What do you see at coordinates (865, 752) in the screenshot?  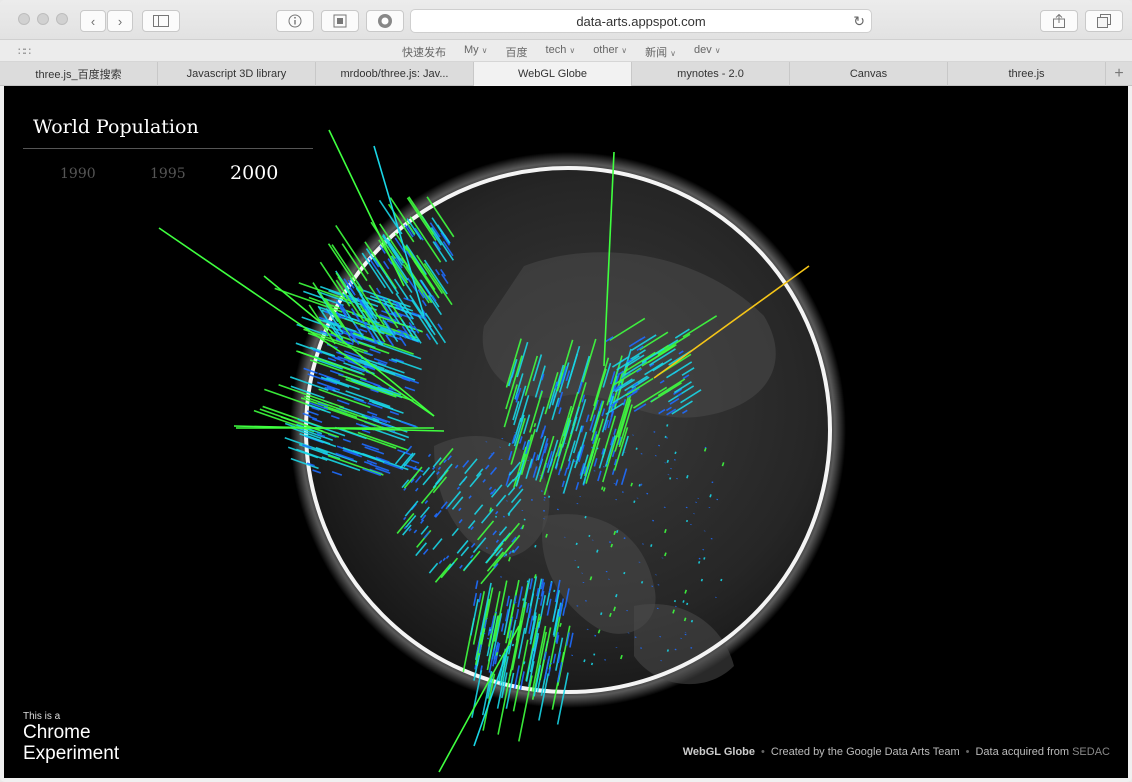 I see `footer-credit: Created by the Google Data Arts Team` at bounding box center [865, 752].